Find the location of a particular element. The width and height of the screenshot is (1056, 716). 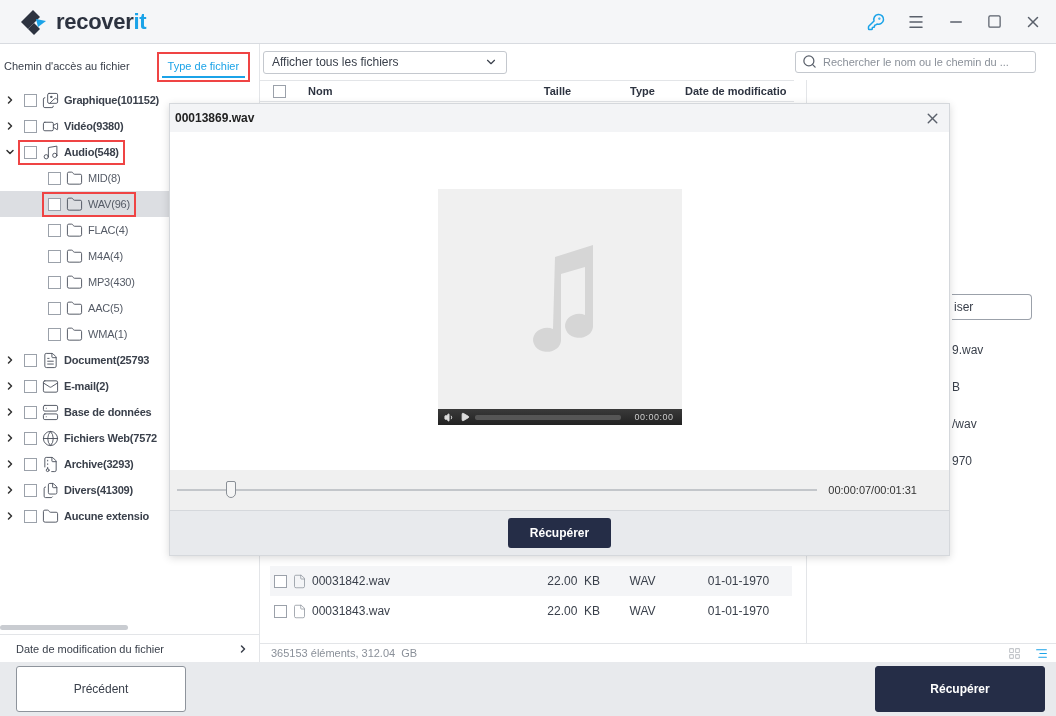

tree-item-label: Aucune extensio is located at coordinates (107, 516).